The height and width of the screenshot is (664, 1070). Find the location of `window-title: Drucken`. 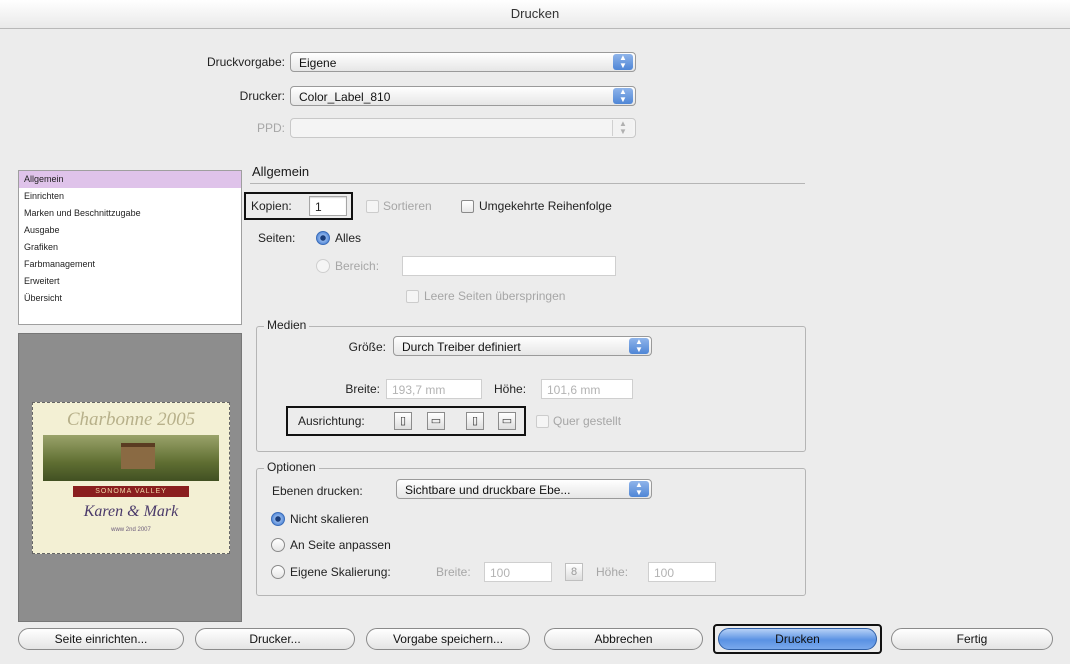

window-title: Drucken is located at coordinates (535, 13).